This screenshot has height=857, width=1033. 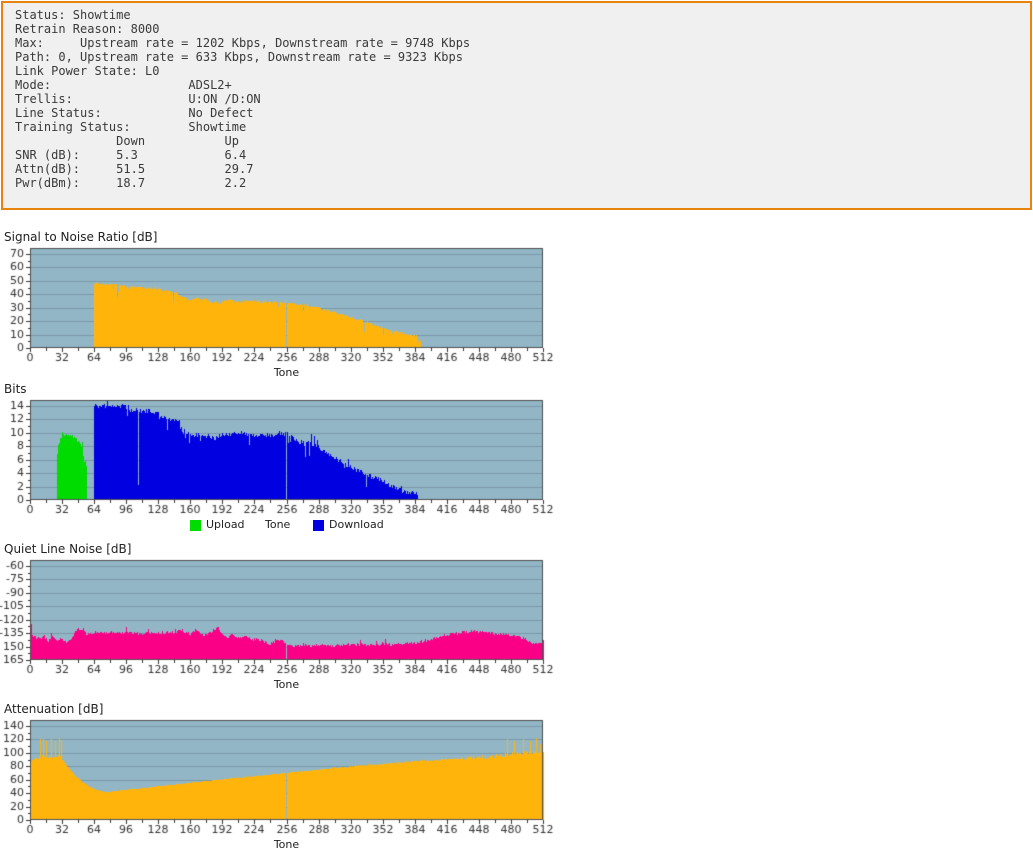 What do you see at coordinates (54, 709) in the screenshot?
I see `attenuation-chart-title: Attenuation [dB]` at bounding box center [54, 709].